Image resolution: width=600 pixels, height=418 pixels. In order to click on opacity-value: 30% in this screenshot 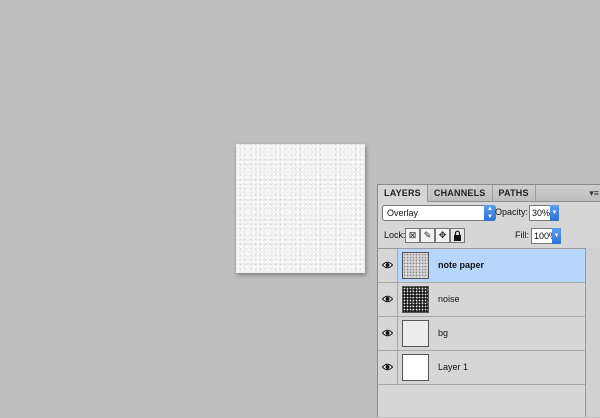, I will do `click(541, 213)`.